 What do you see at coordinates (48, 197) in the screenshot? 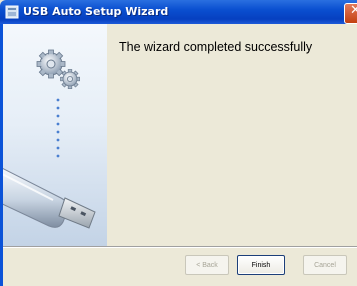
I see `usb-flash-drive-illustration` at bounding box center [48, 197].